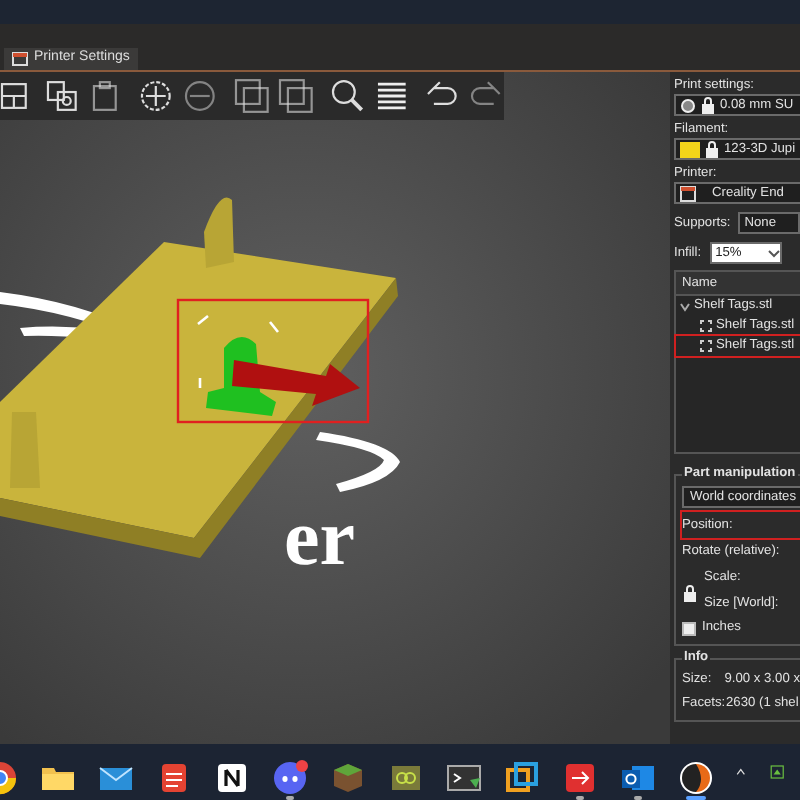 Image resolution: width=800 pixels, height=800 pixels. I want to click on inches-checkbox, so click(689, 628).